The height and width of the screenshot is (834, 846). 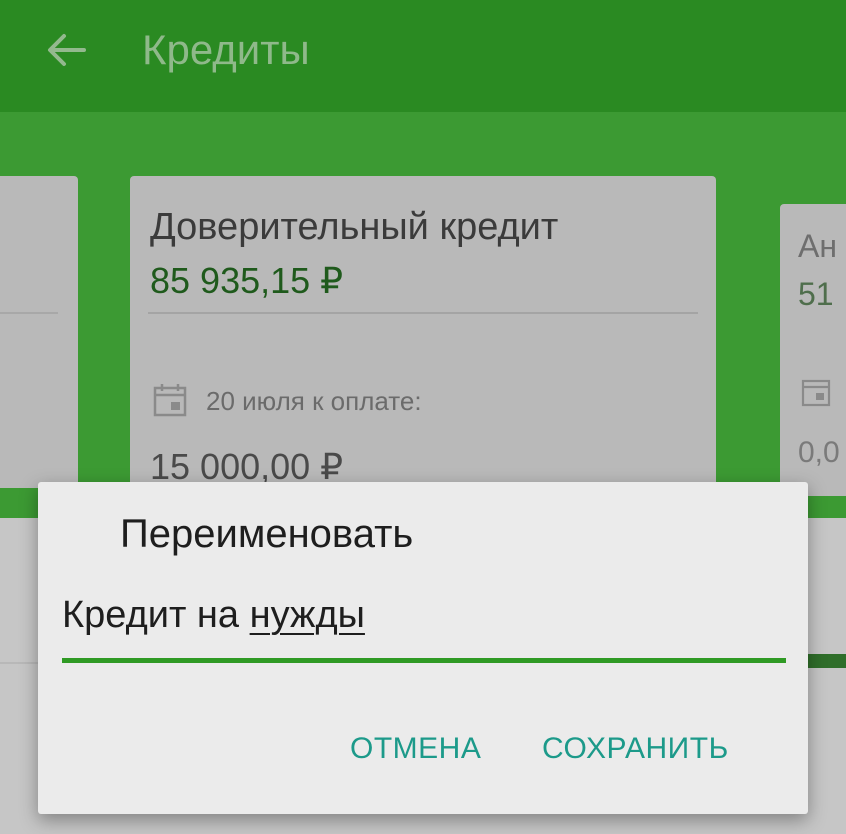 What do you see at coordinates (66, 50) in the screenshot?
I see `arrow-left-icon` at bounding box center [66, 50].